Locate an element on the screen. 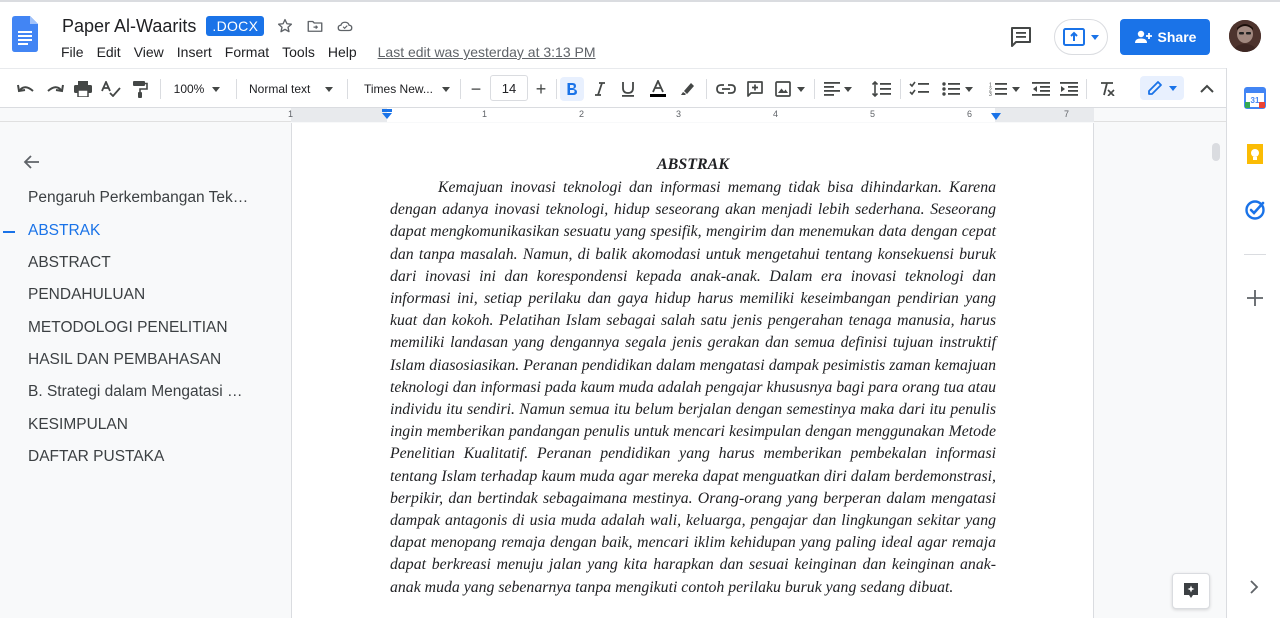 This screenshot has width=1280, height=618. user-avatar is located at coordinates (1245, 36).